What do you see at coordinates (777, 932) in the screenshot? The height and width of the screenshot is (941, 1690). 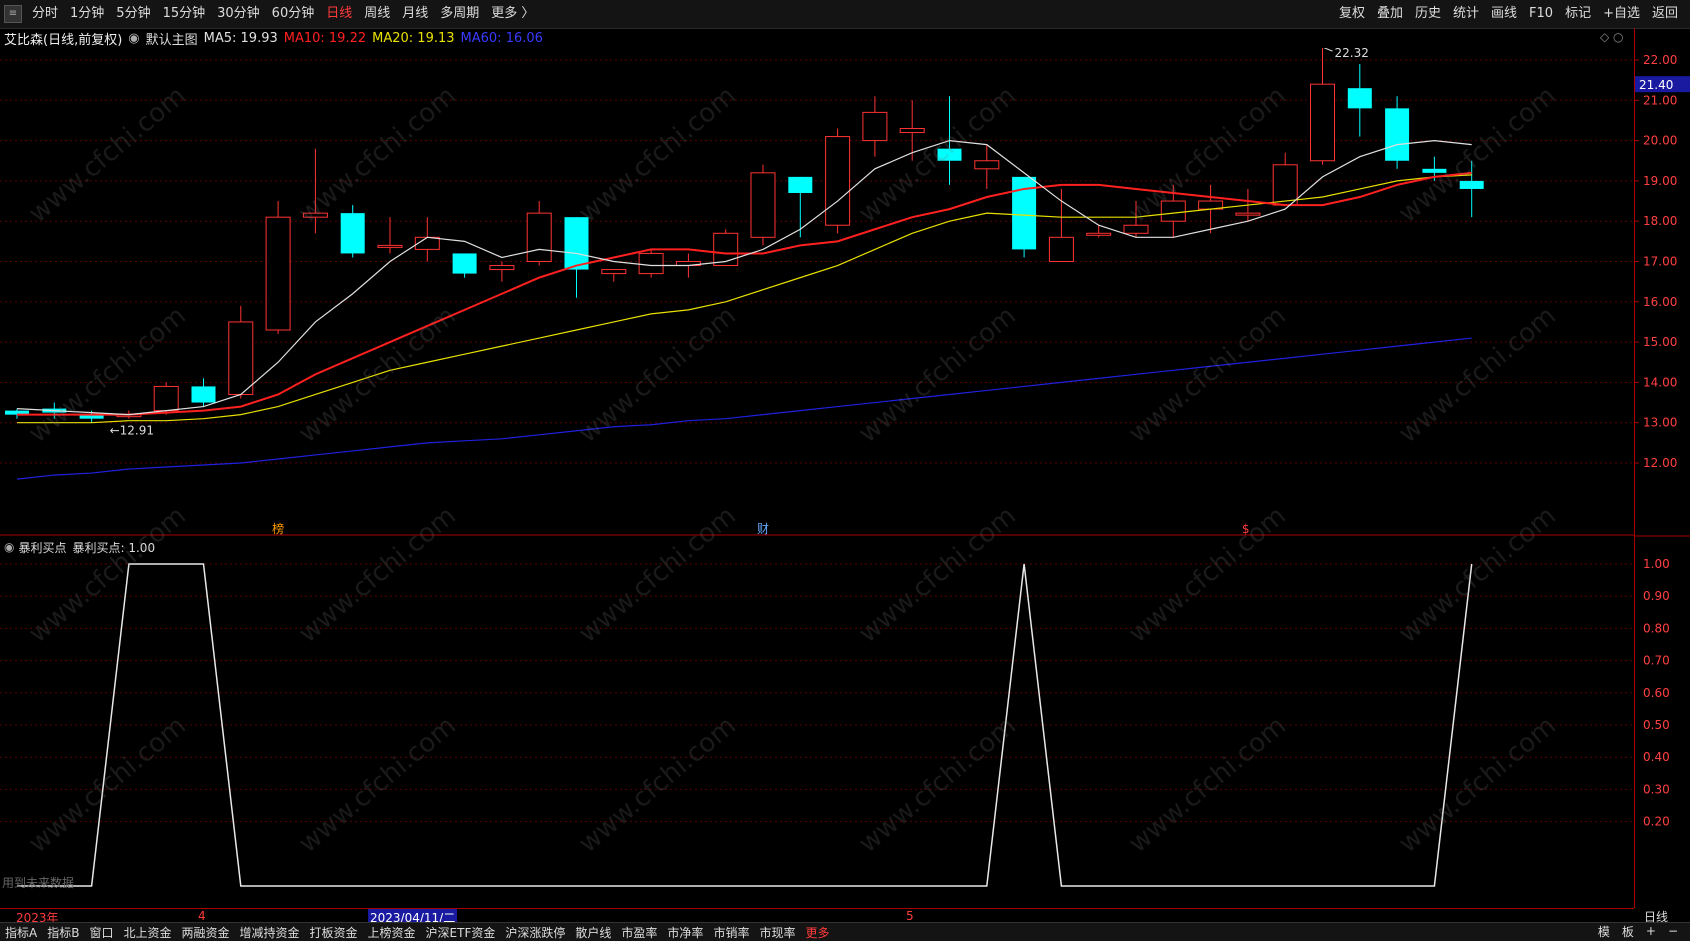 I see `indicator-tab: 市现率` at bounding box center [777, 932].